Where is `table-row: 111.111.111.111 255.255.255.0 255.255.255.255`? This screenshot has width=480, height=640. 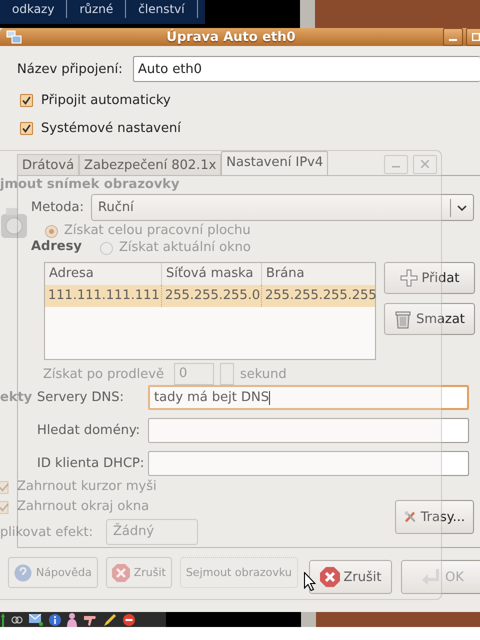
table-row: 111.111.111.111 255.255.255.0 255.255.255.255 is located at coordinates (210, 296).